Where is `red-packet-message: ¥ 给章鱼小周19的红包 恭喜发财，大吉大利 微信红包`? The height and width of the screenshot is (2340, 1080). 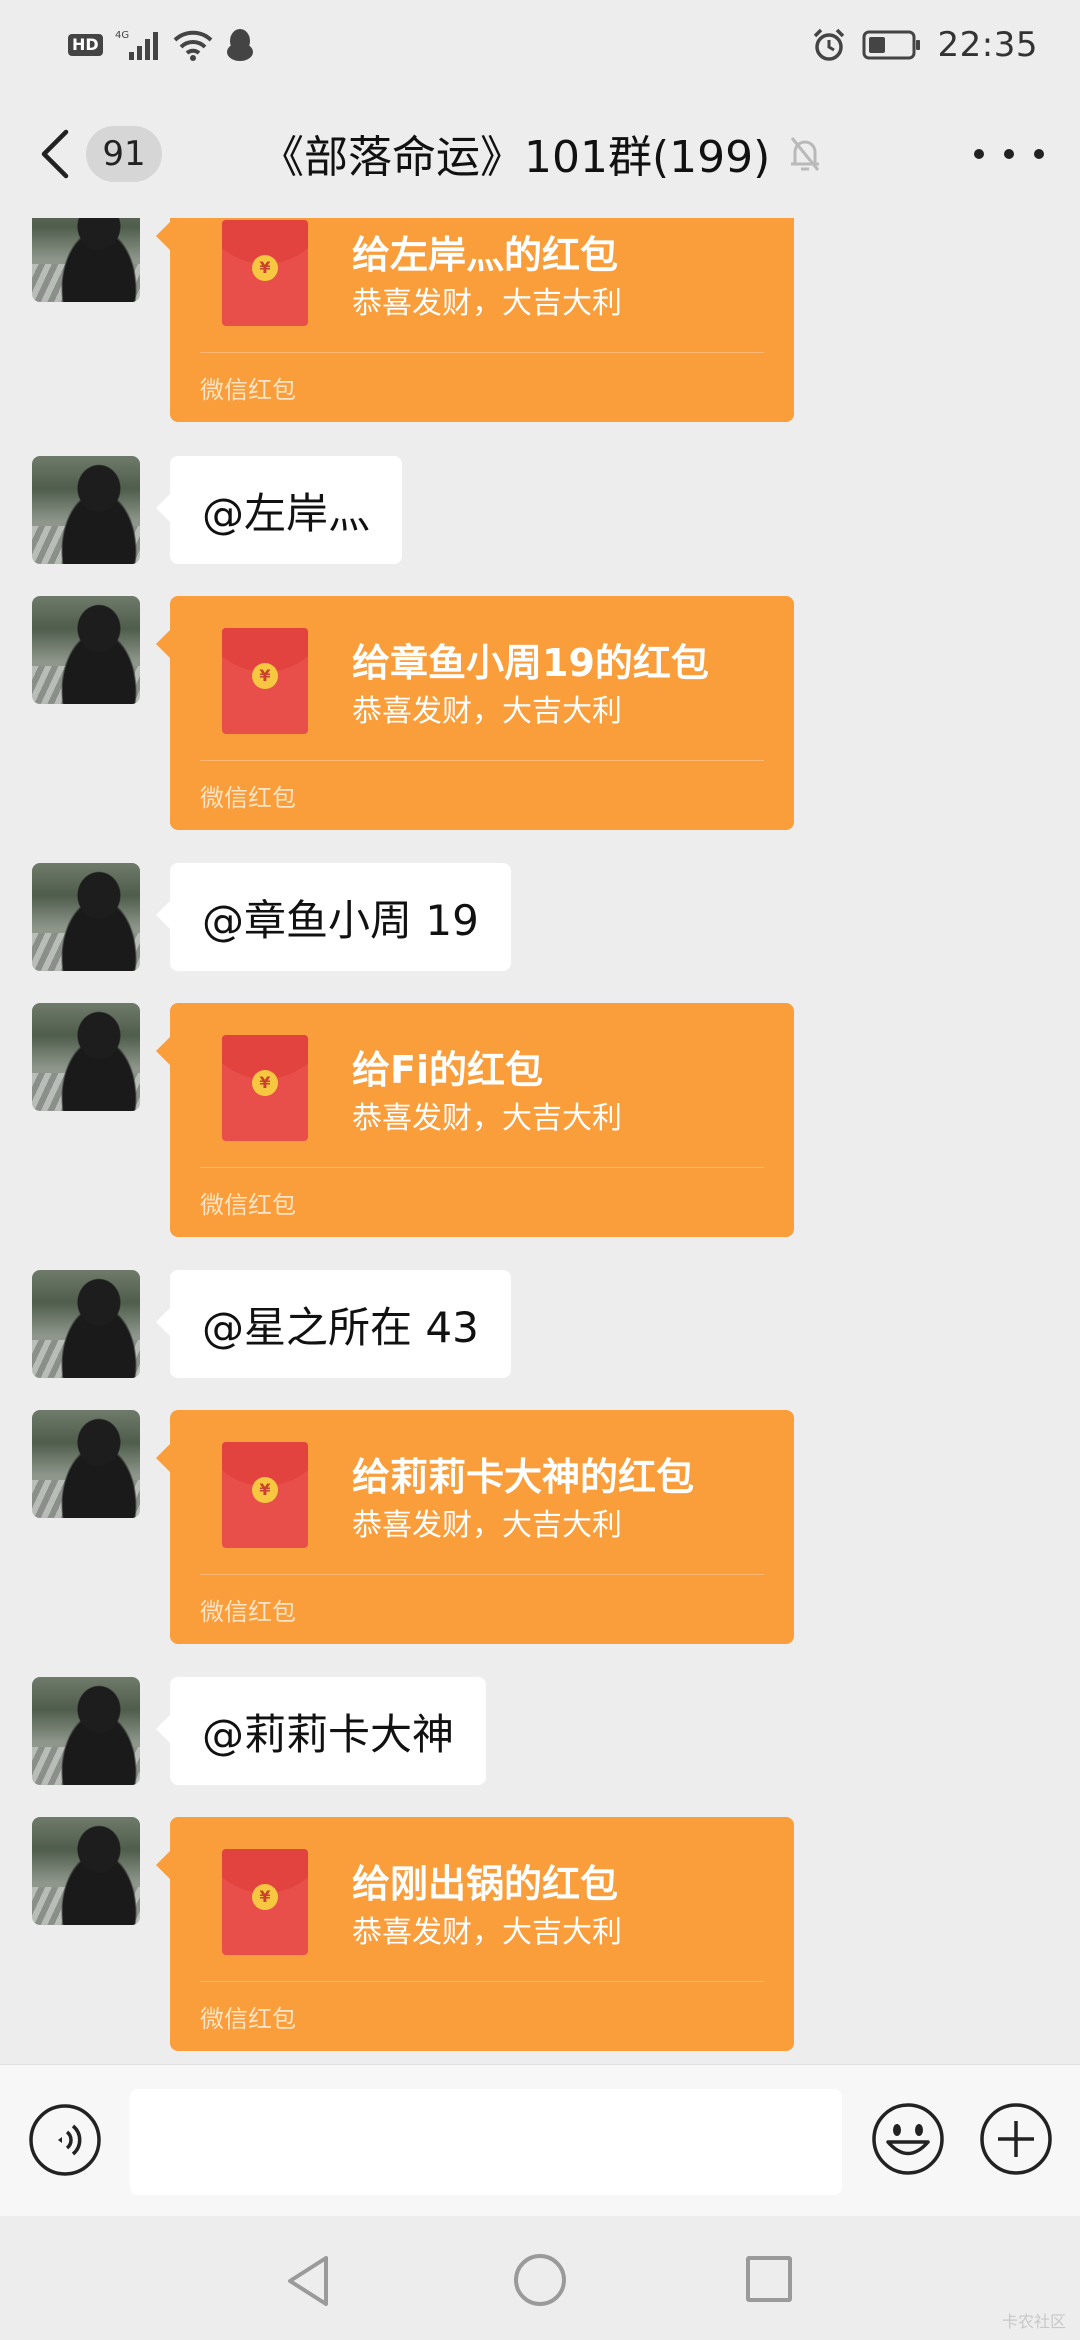 red-packet-message: ¥ 给章鱼小周19的红包 恭喜发财，大吉大利 微信红包 is located at coordinates (475, 713).